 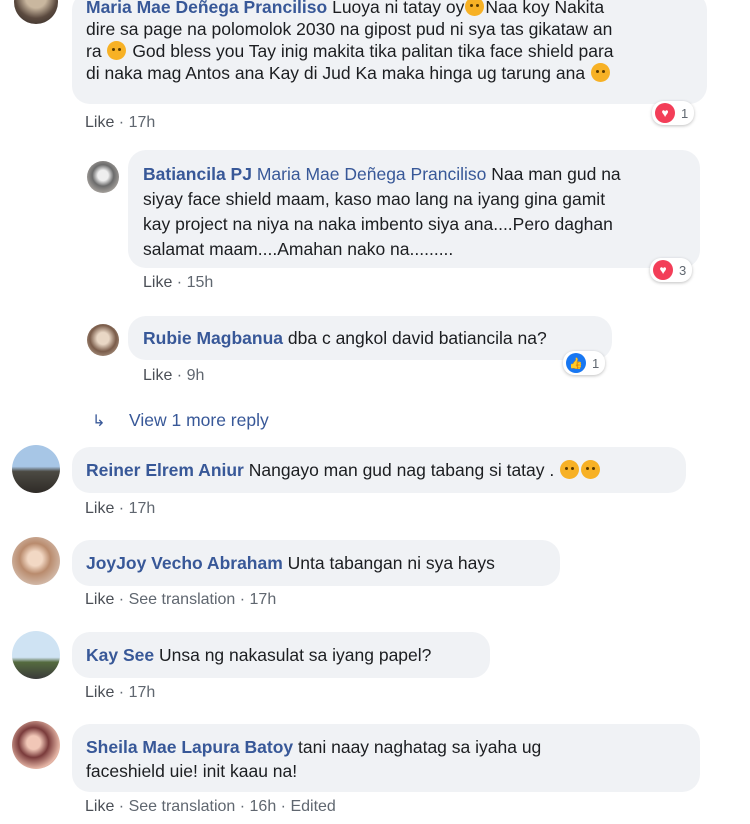 What do you see at coordinates (196, 375) in the screenshot?
I see `timestamp: 9h` at bounding box center [196, 375].